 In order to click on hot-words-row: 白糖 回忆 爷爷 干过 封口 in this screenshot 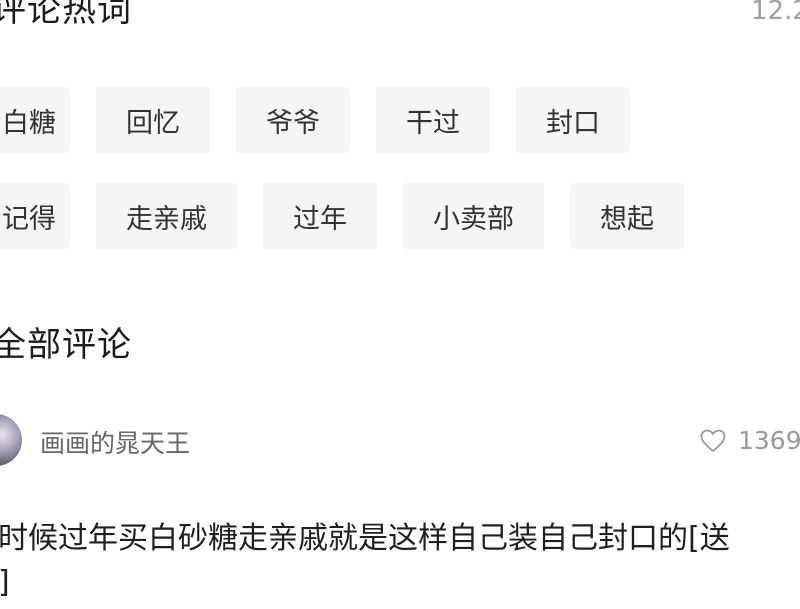, I will do `click(328, 120)`.